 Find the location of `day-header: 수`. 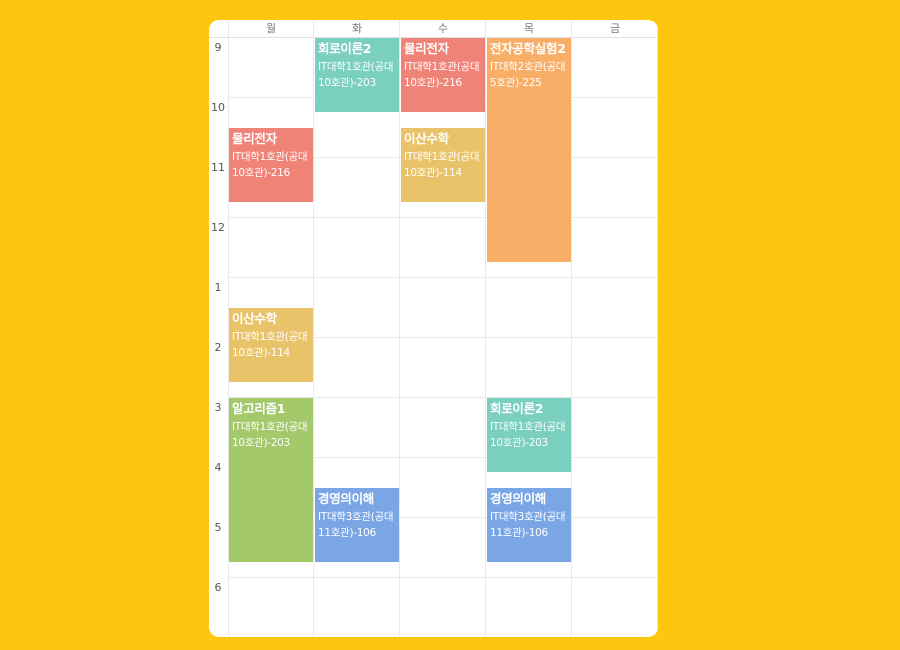

day-header: 수 is located at coordinates (443, 28).